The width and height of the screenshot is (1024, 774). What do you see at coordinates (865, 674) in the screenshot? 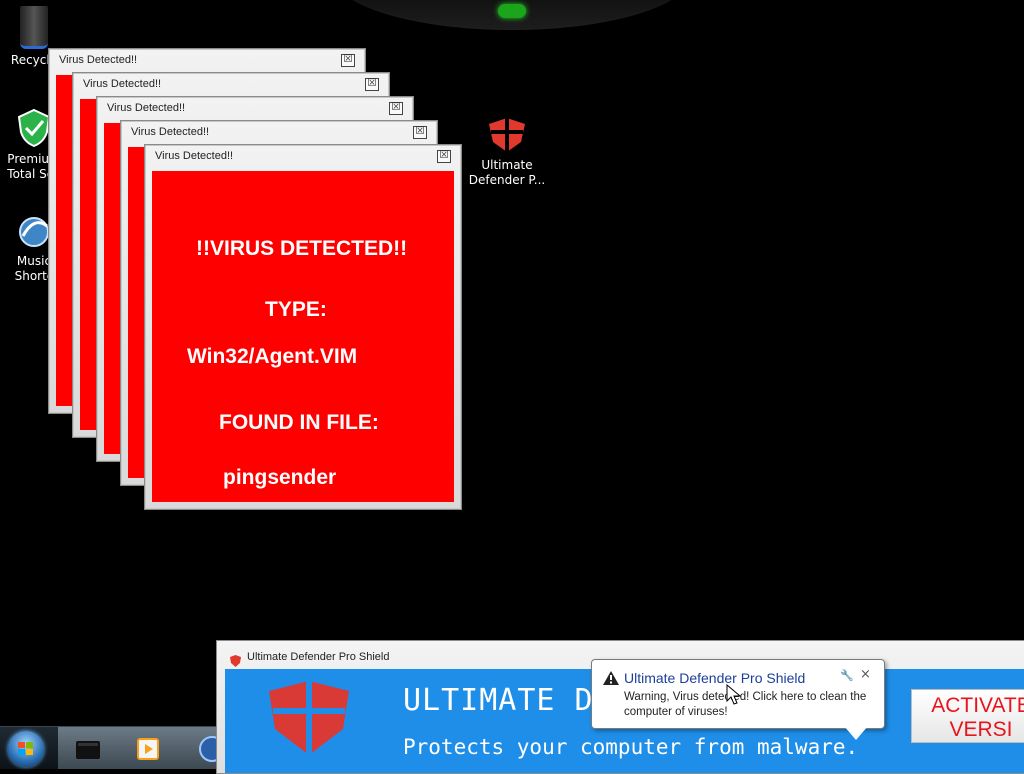
I see `notification-close-button: ×` at bounding box center [865, 674].